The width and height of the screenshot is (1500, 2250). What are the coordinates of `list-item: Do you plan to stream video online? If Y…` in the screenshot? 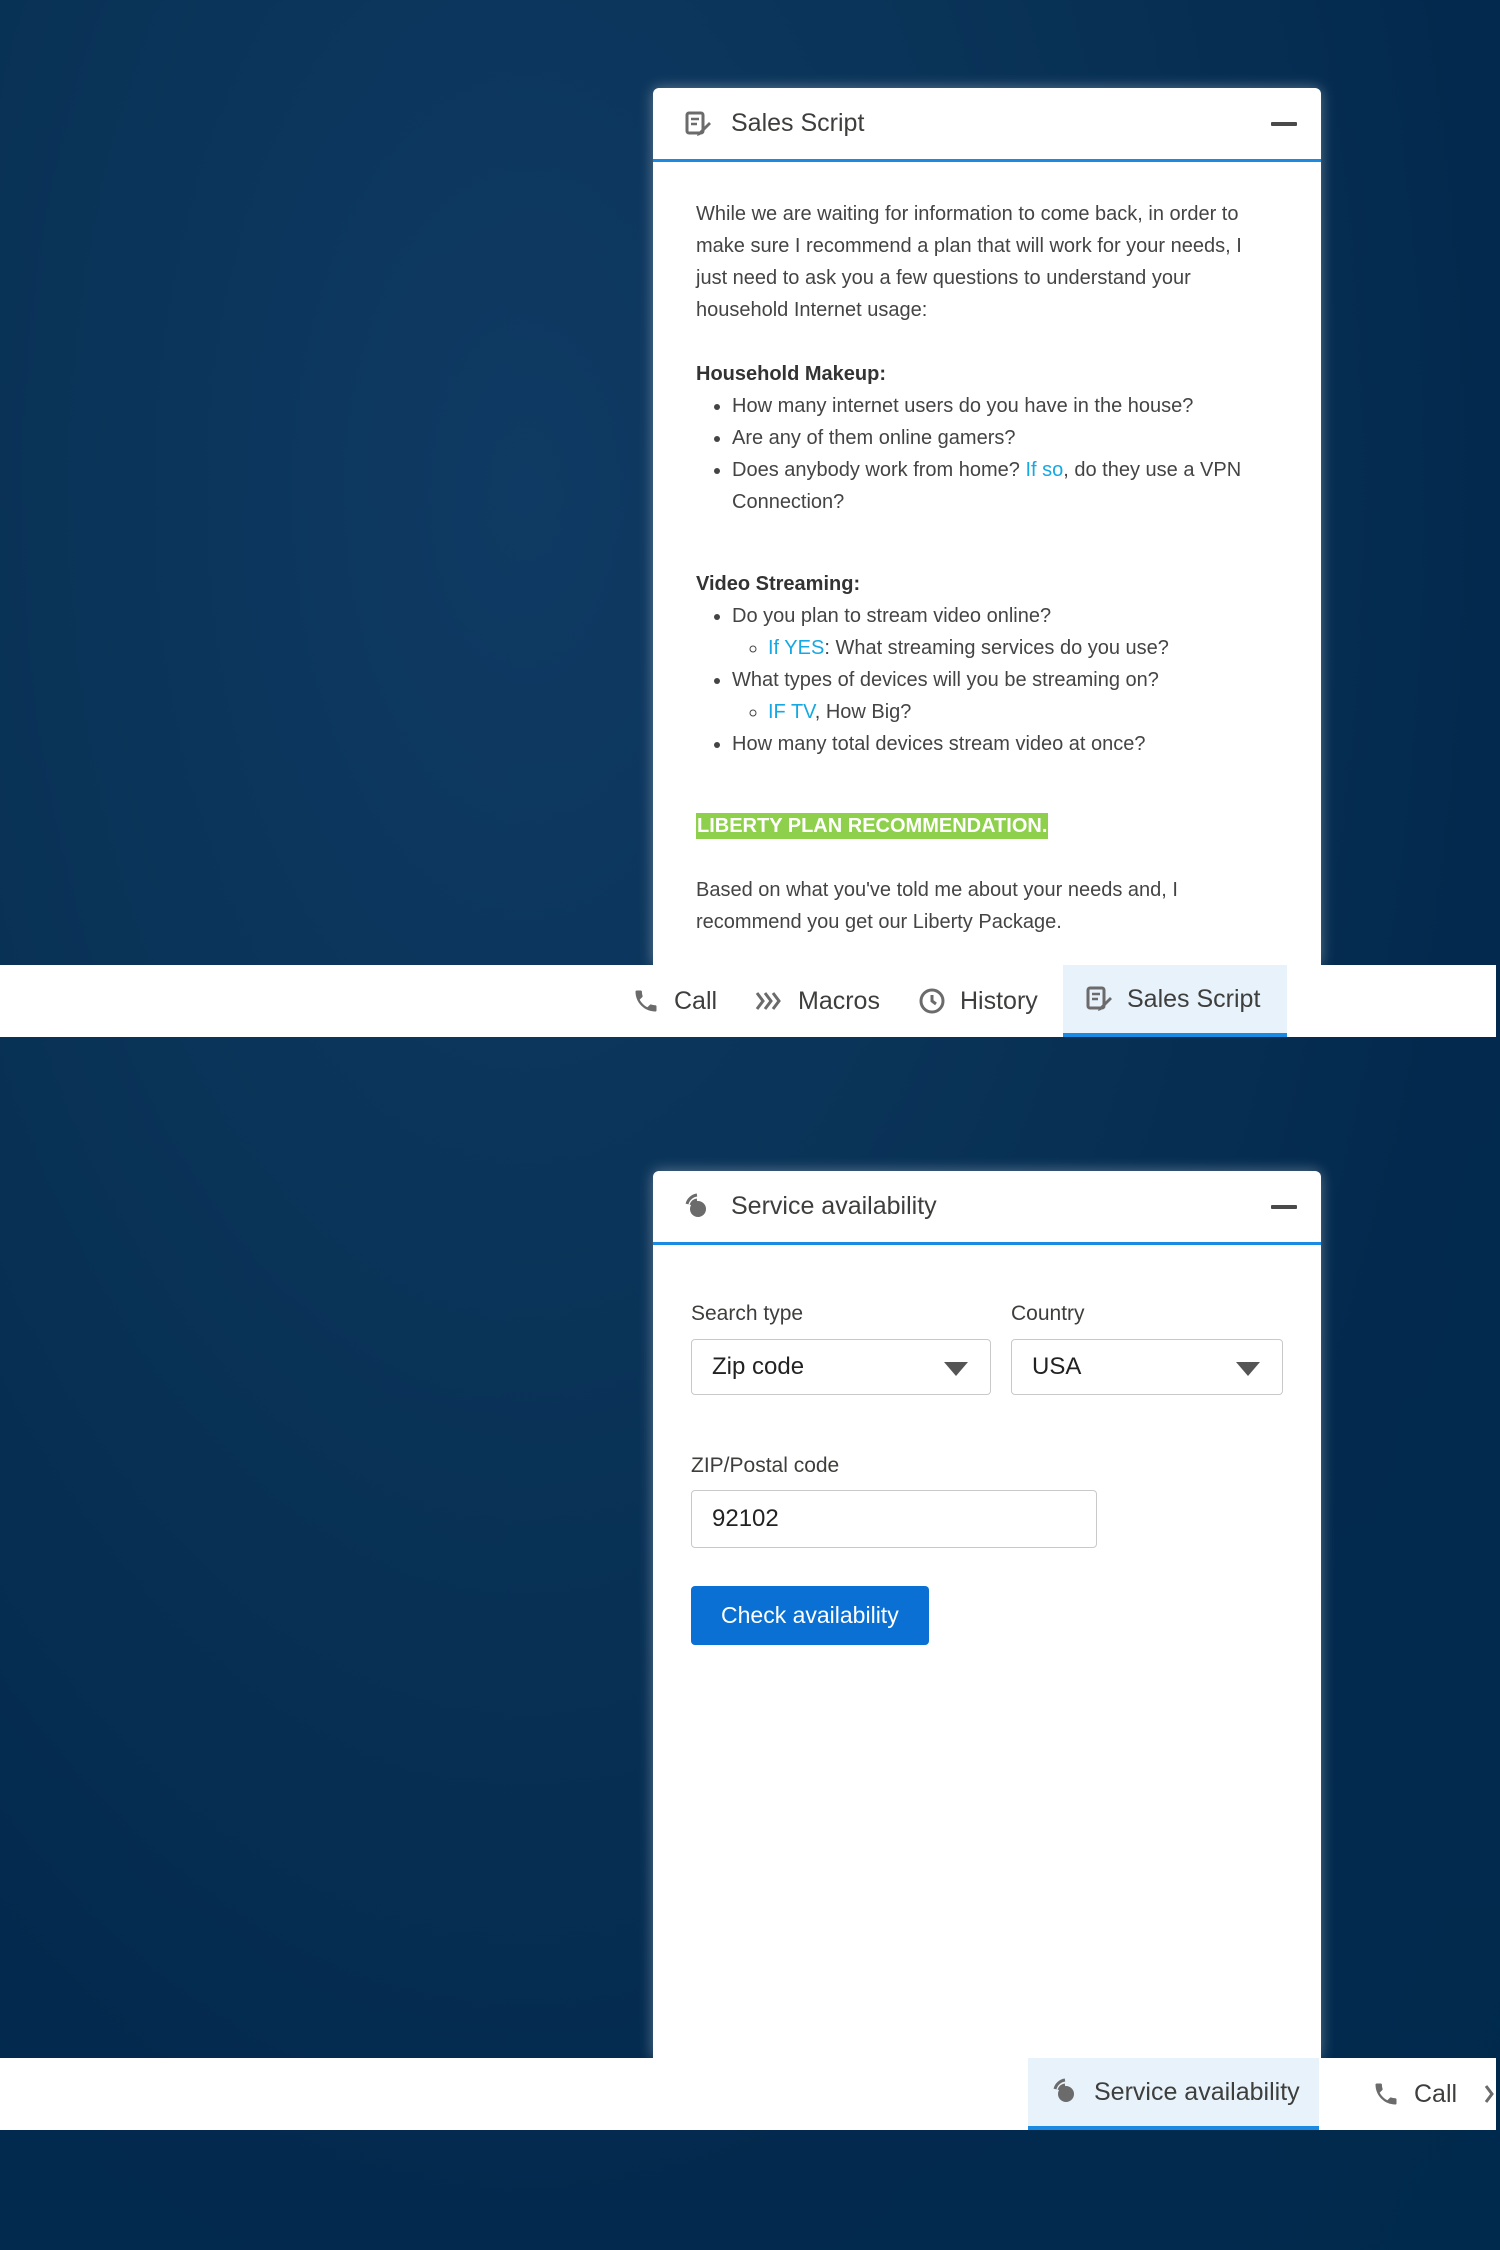 It's located at (996, 632).